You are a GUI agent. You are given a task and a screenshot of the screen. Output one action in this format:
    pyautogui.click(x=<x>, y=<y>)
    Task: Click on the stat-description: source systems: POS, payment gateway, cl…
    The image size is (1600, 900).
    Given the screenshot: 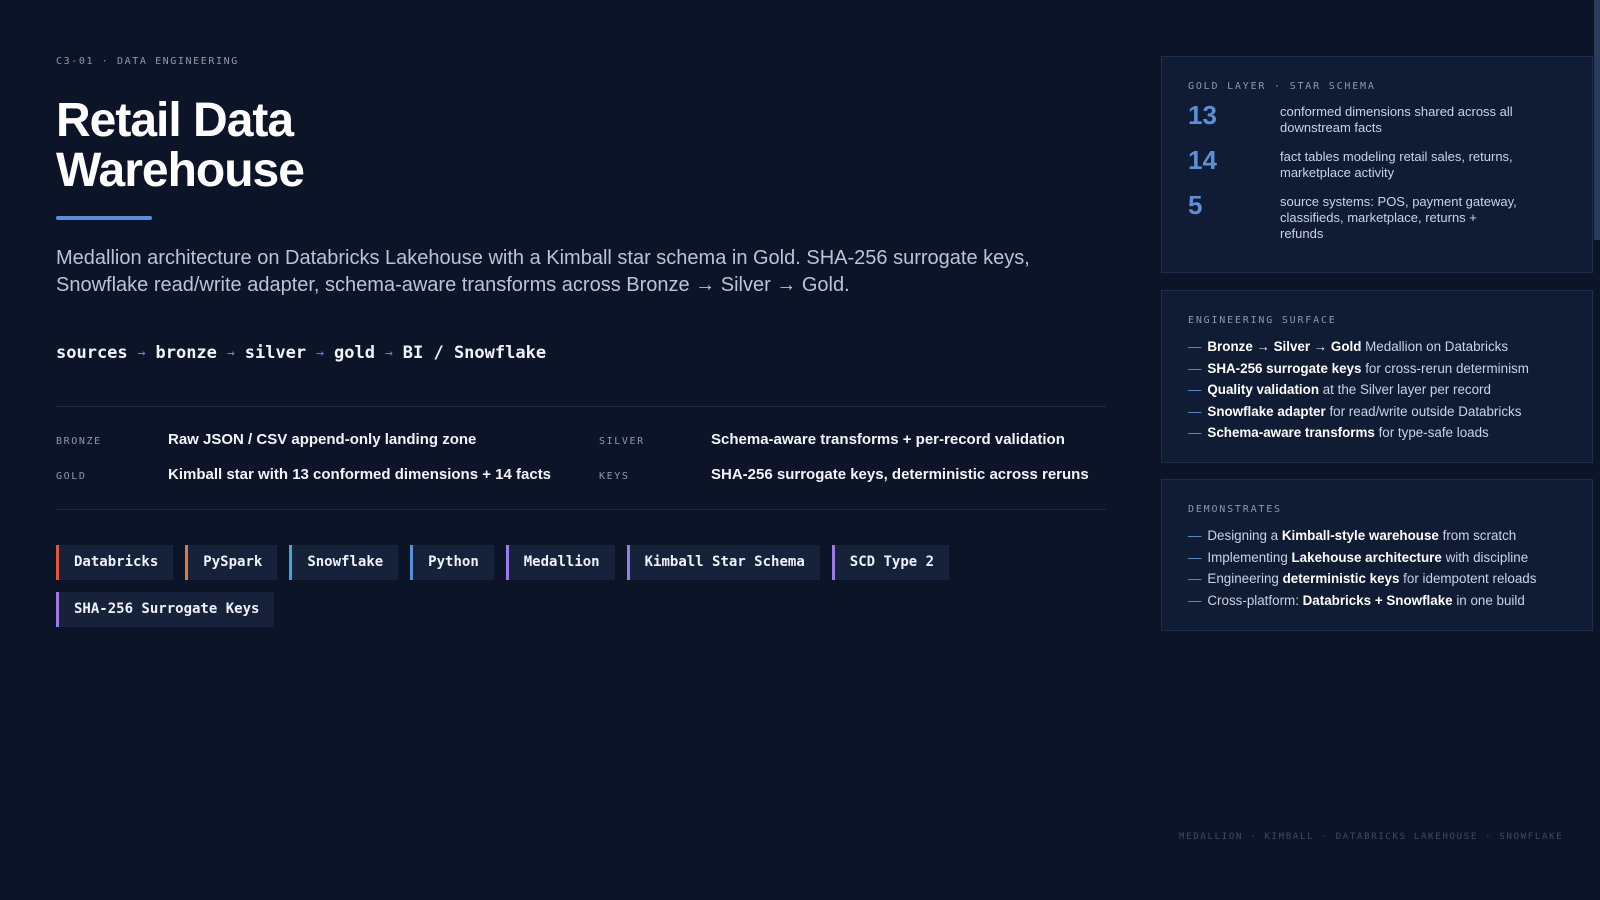 What is the action you would take?
    pyautogui.click(x=1398, y=217)
    